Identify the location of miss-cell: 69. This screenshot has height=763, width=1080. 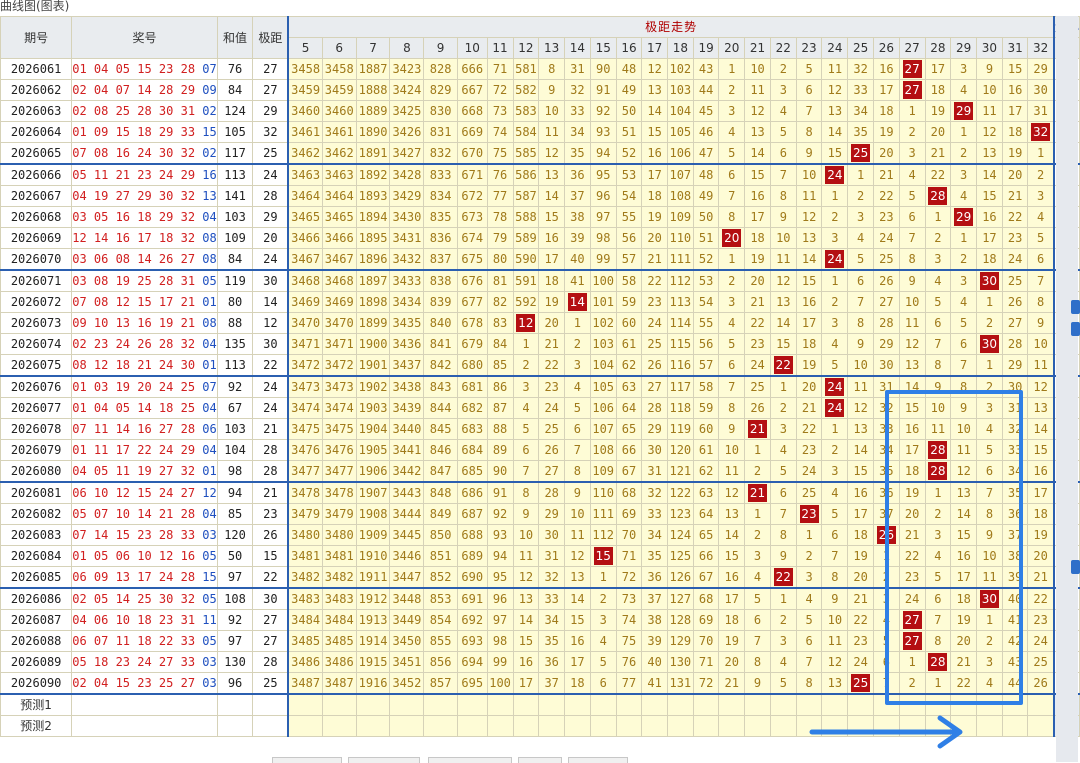
(706, 620).